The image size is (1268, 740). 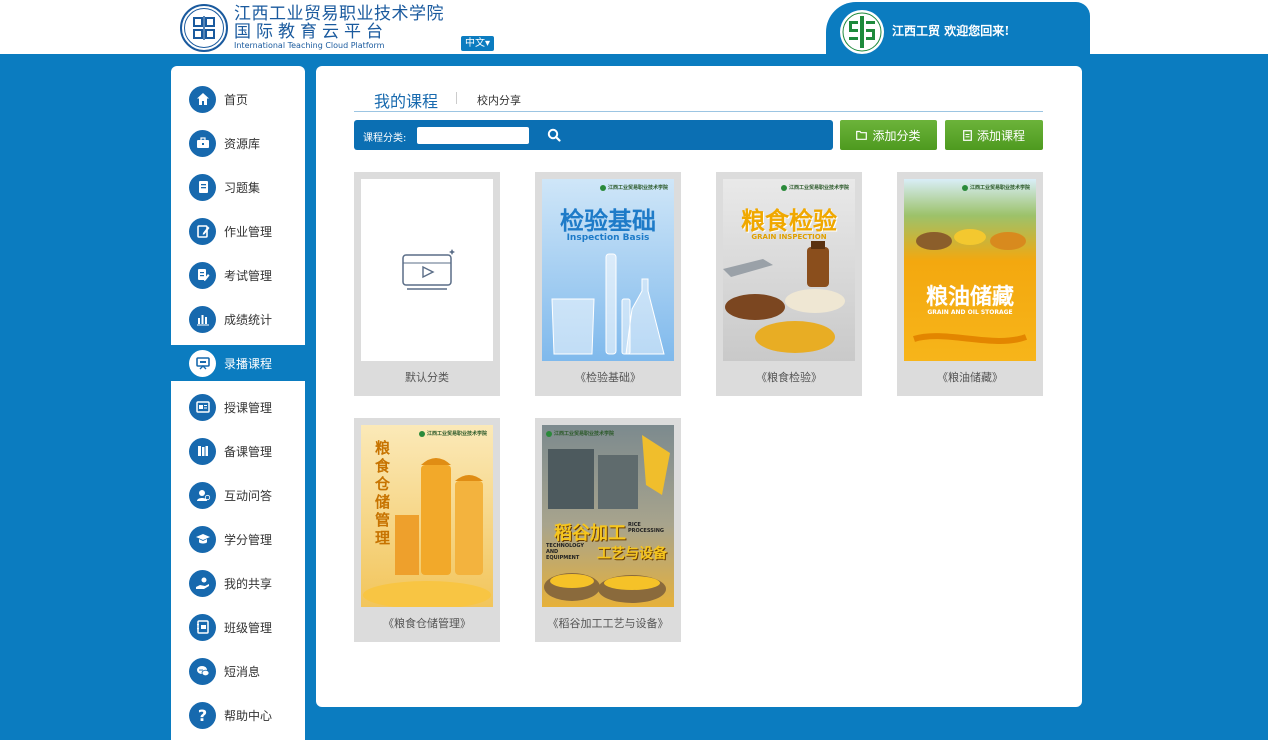 I want to click on sidebar-item-qa: 互动问答, so click(x=238, y=495).